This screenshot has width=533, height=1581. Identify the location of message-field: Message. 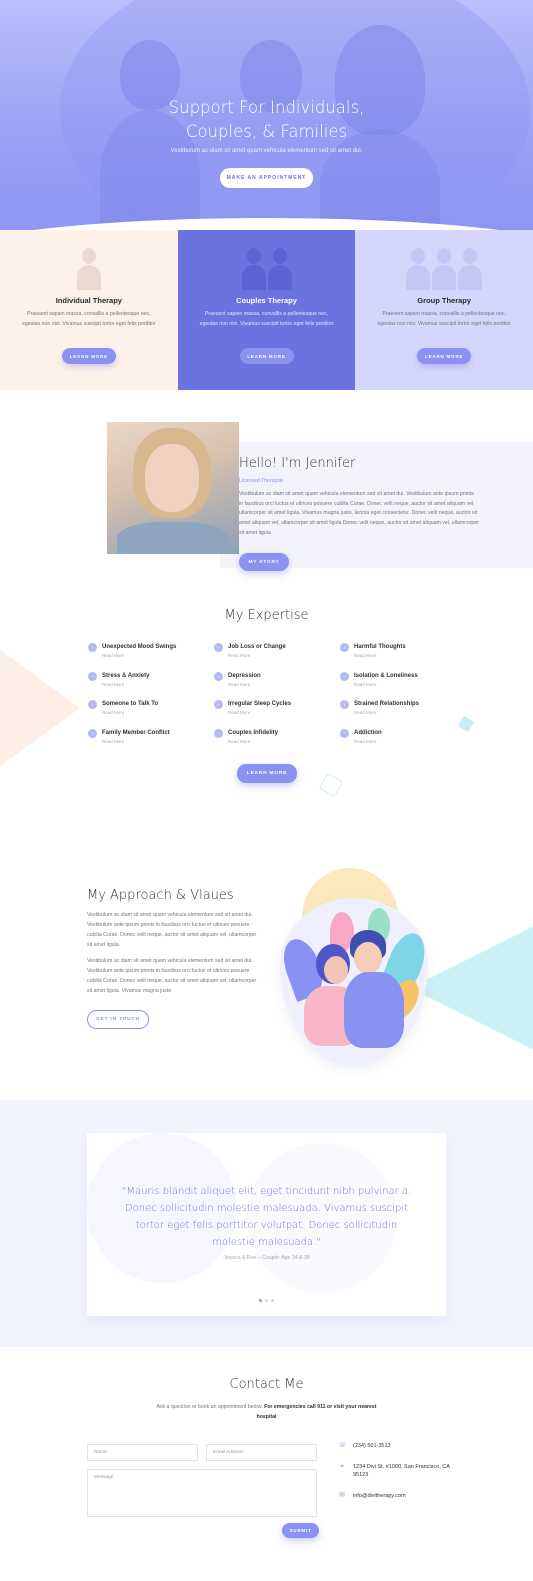
(202, 1493).